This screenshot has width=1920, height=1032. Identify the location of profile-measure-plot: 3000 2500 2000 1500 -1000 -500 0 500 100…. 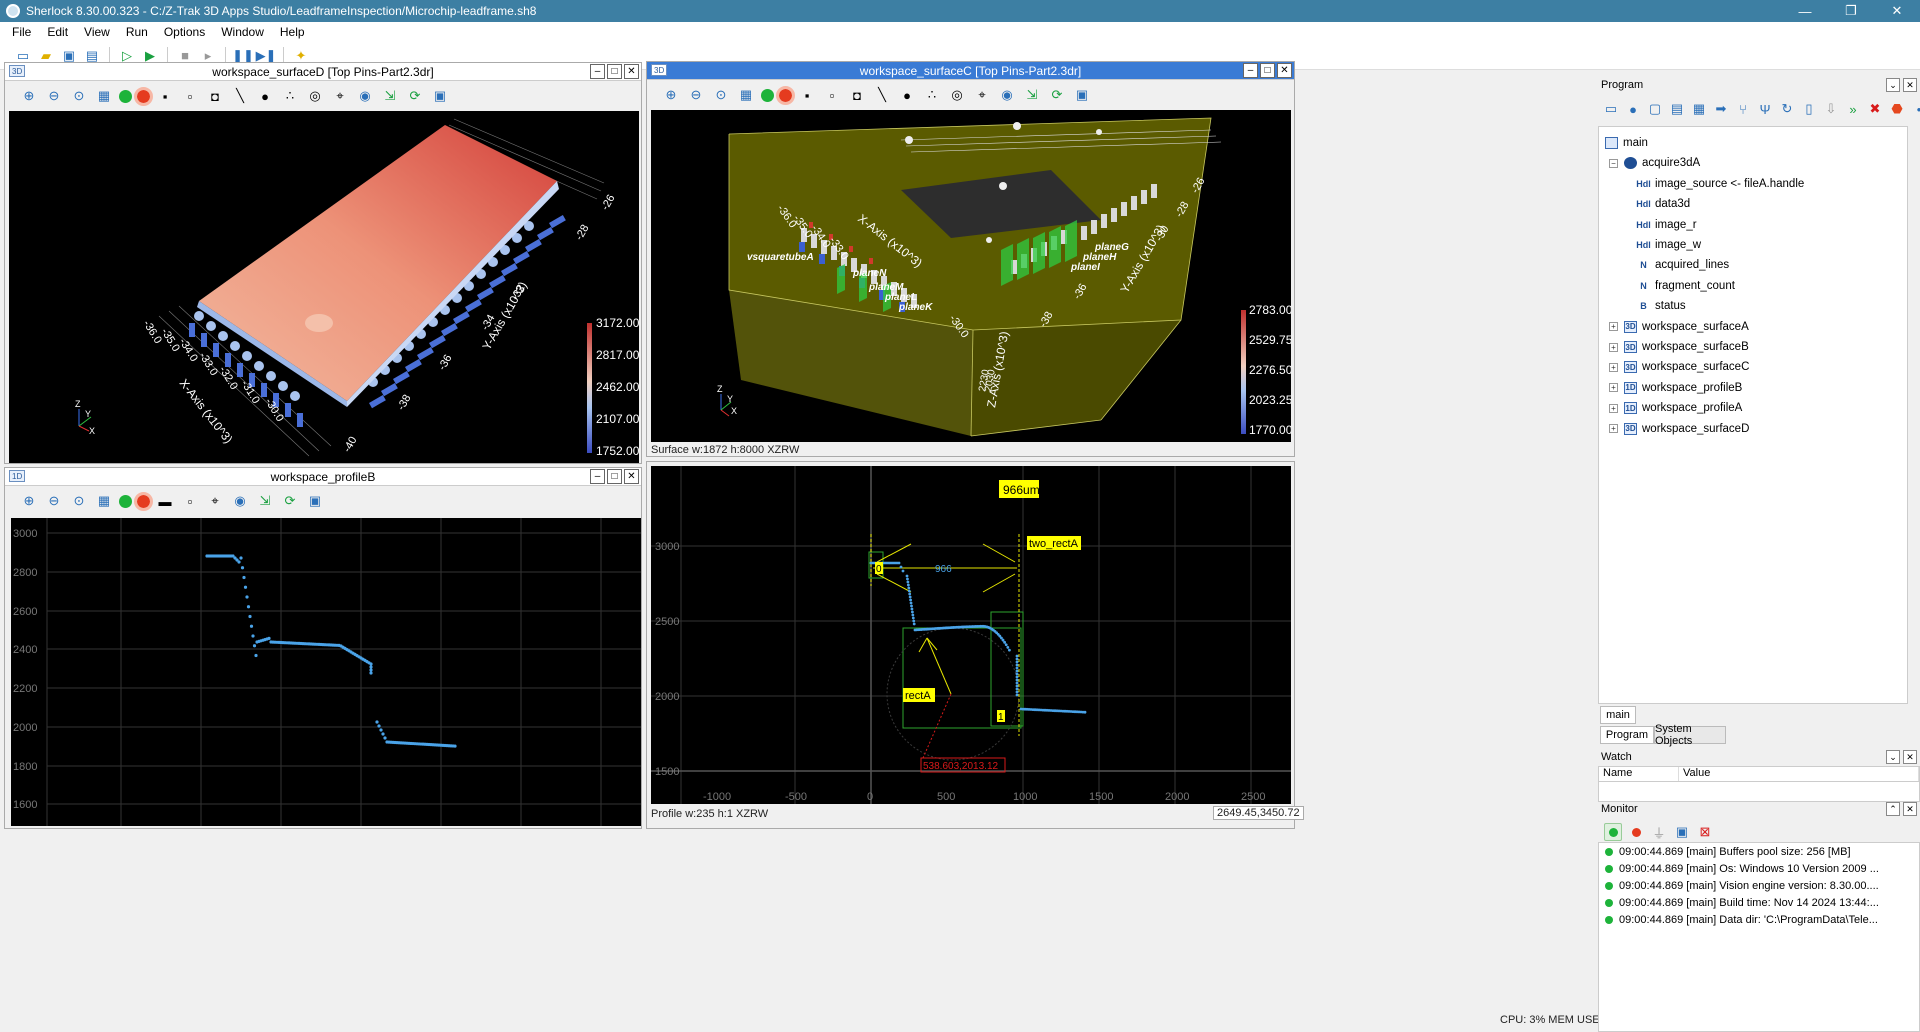
(971, 635).